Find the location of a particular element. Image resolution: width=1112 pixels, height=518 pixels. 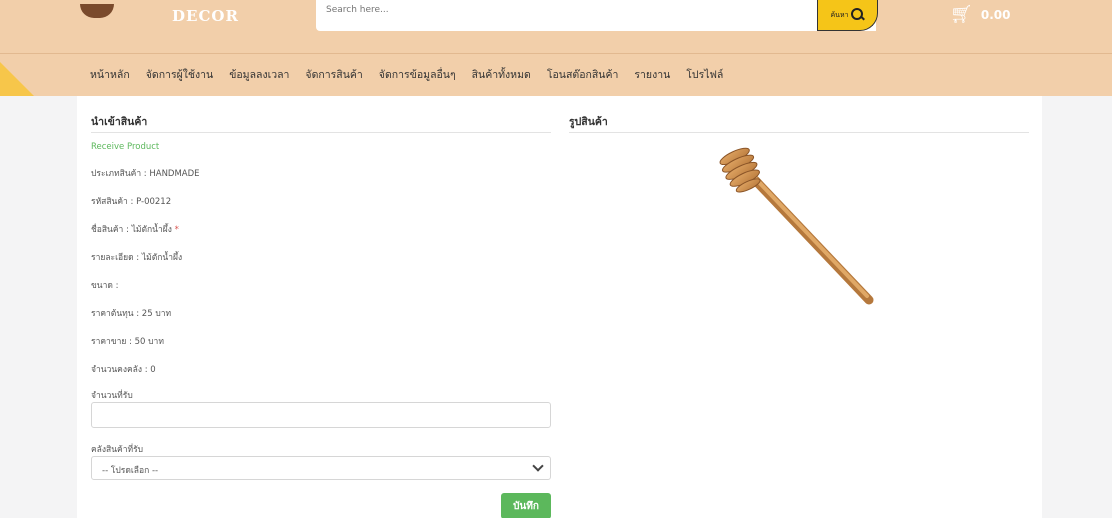

cart: 🛒︎ 0.00 is located at coordinates (980, 14).